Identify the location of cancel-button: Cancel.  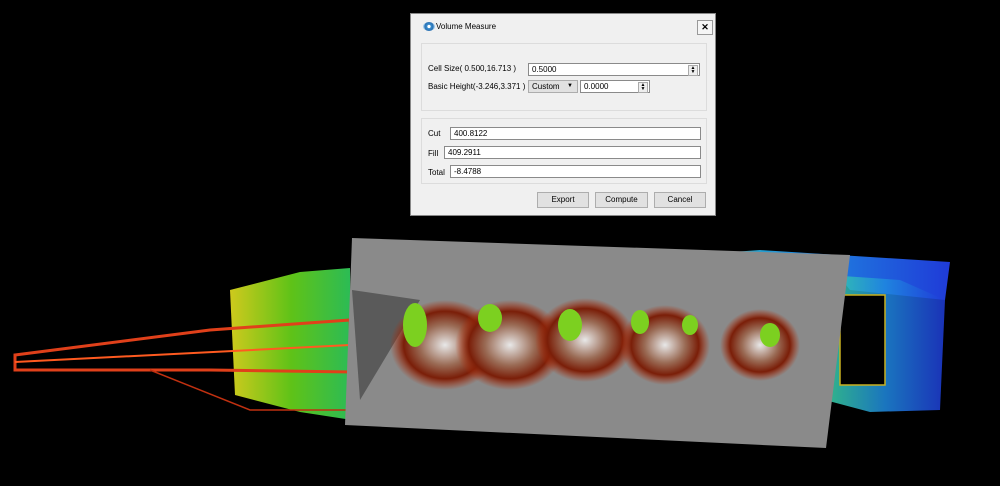
(680, 200).